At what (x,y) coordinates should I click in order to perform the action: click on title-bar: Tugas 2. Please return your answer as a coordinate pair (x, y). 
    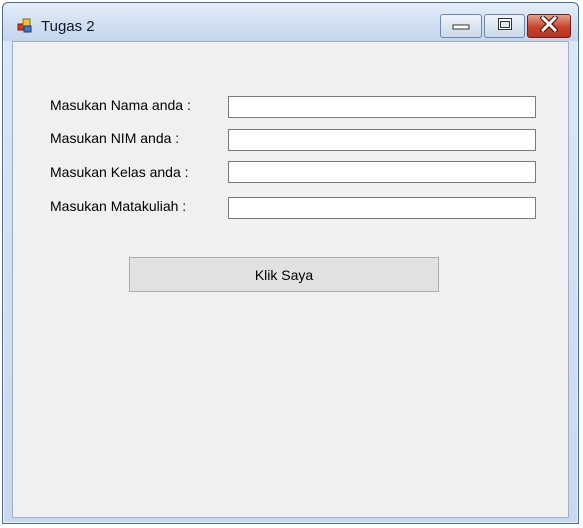
    Looking at the image, I should click on (290, 22).